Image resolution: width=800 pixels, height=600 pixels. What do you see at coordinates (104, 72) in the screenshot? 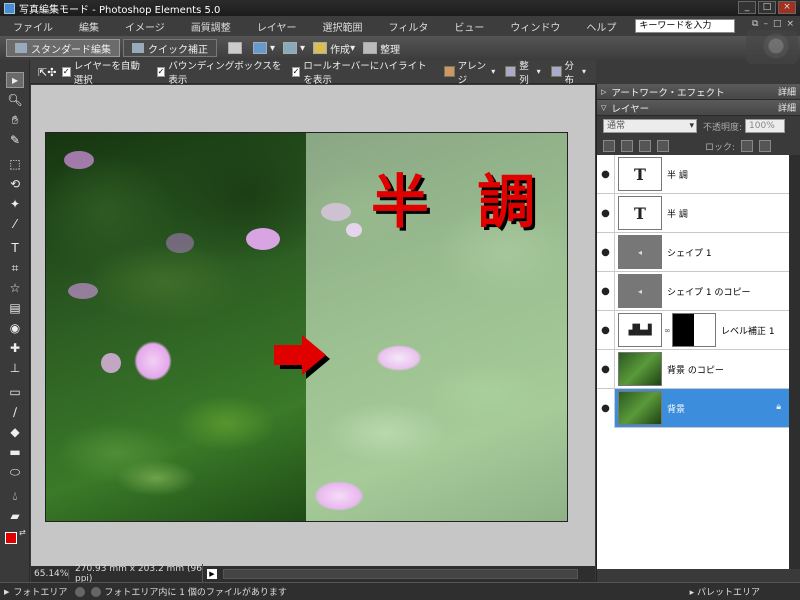
I see `auto-select-checkbox: ✓ レイヤーを自動選択` at bounding box center [104, 72].